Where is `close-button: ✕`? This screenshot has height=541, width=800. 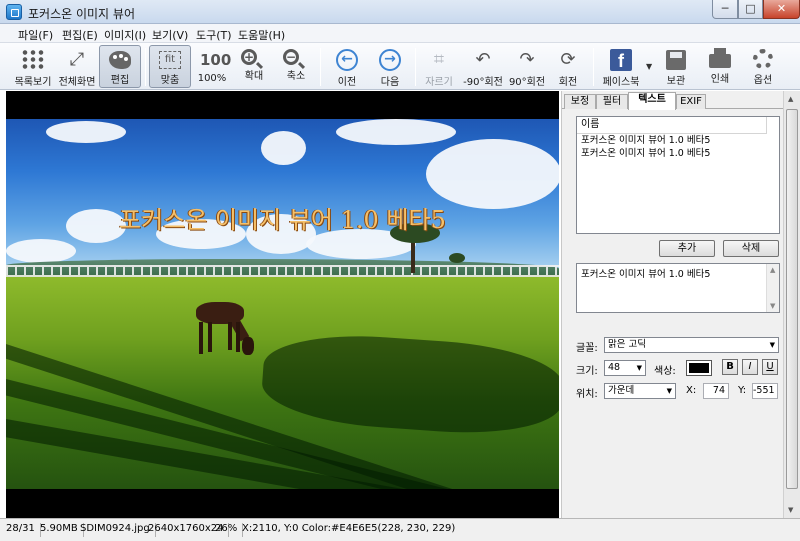 close-button: ✕ is located at coordinates (781, 9).